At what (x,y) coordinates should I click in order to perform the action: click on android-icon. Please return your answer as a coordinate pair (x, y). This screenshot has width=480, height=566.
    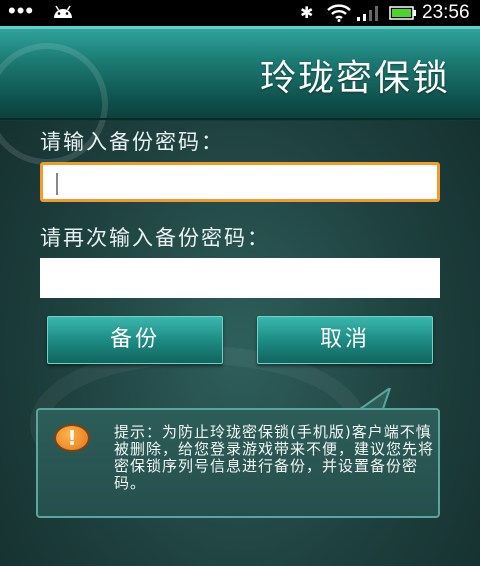
    Looking at the image, I should click on (63, 11).